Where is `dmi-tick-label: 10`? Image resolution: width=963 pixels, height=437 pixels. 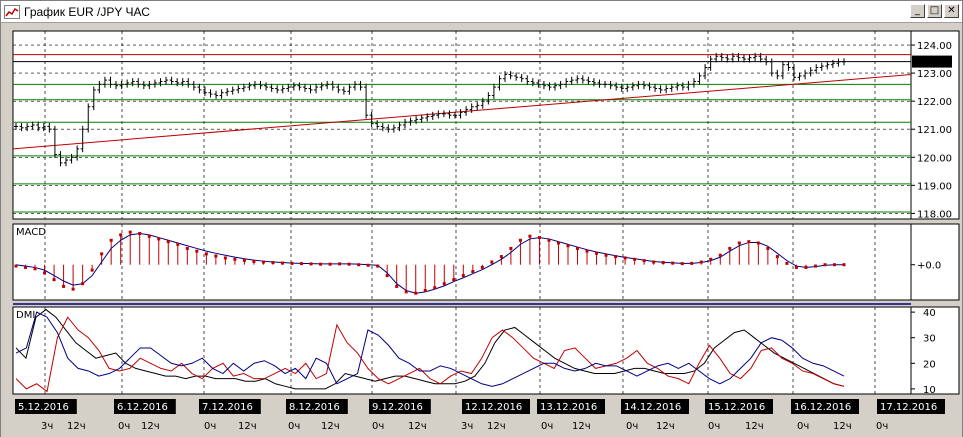 dmi-tick-label: 10 is located at coordinates (929, 390).